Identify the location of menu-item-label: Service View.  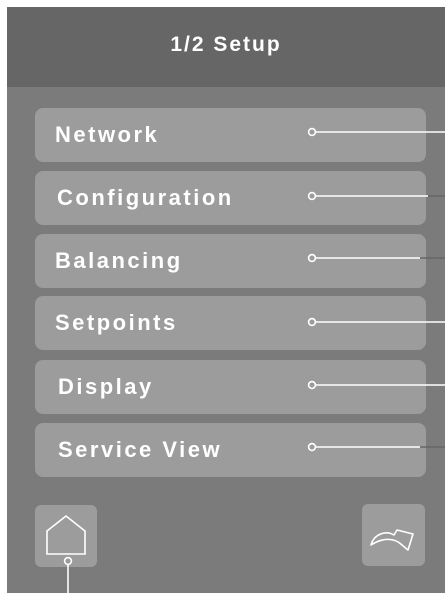
(140, 449).